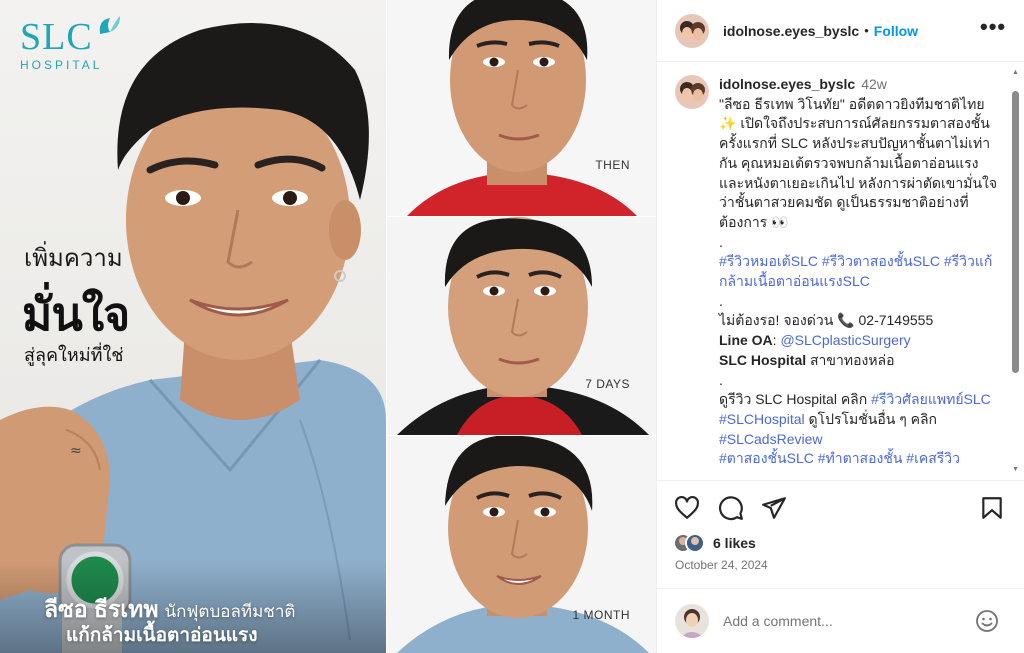 This screenshot has height=653, width=1024. What do you see at coordinates (795, 399) in the screenshot?
I see `review-text: ดูรีวิว SLC Hospital คลิก` at bounding box center [795, 399].